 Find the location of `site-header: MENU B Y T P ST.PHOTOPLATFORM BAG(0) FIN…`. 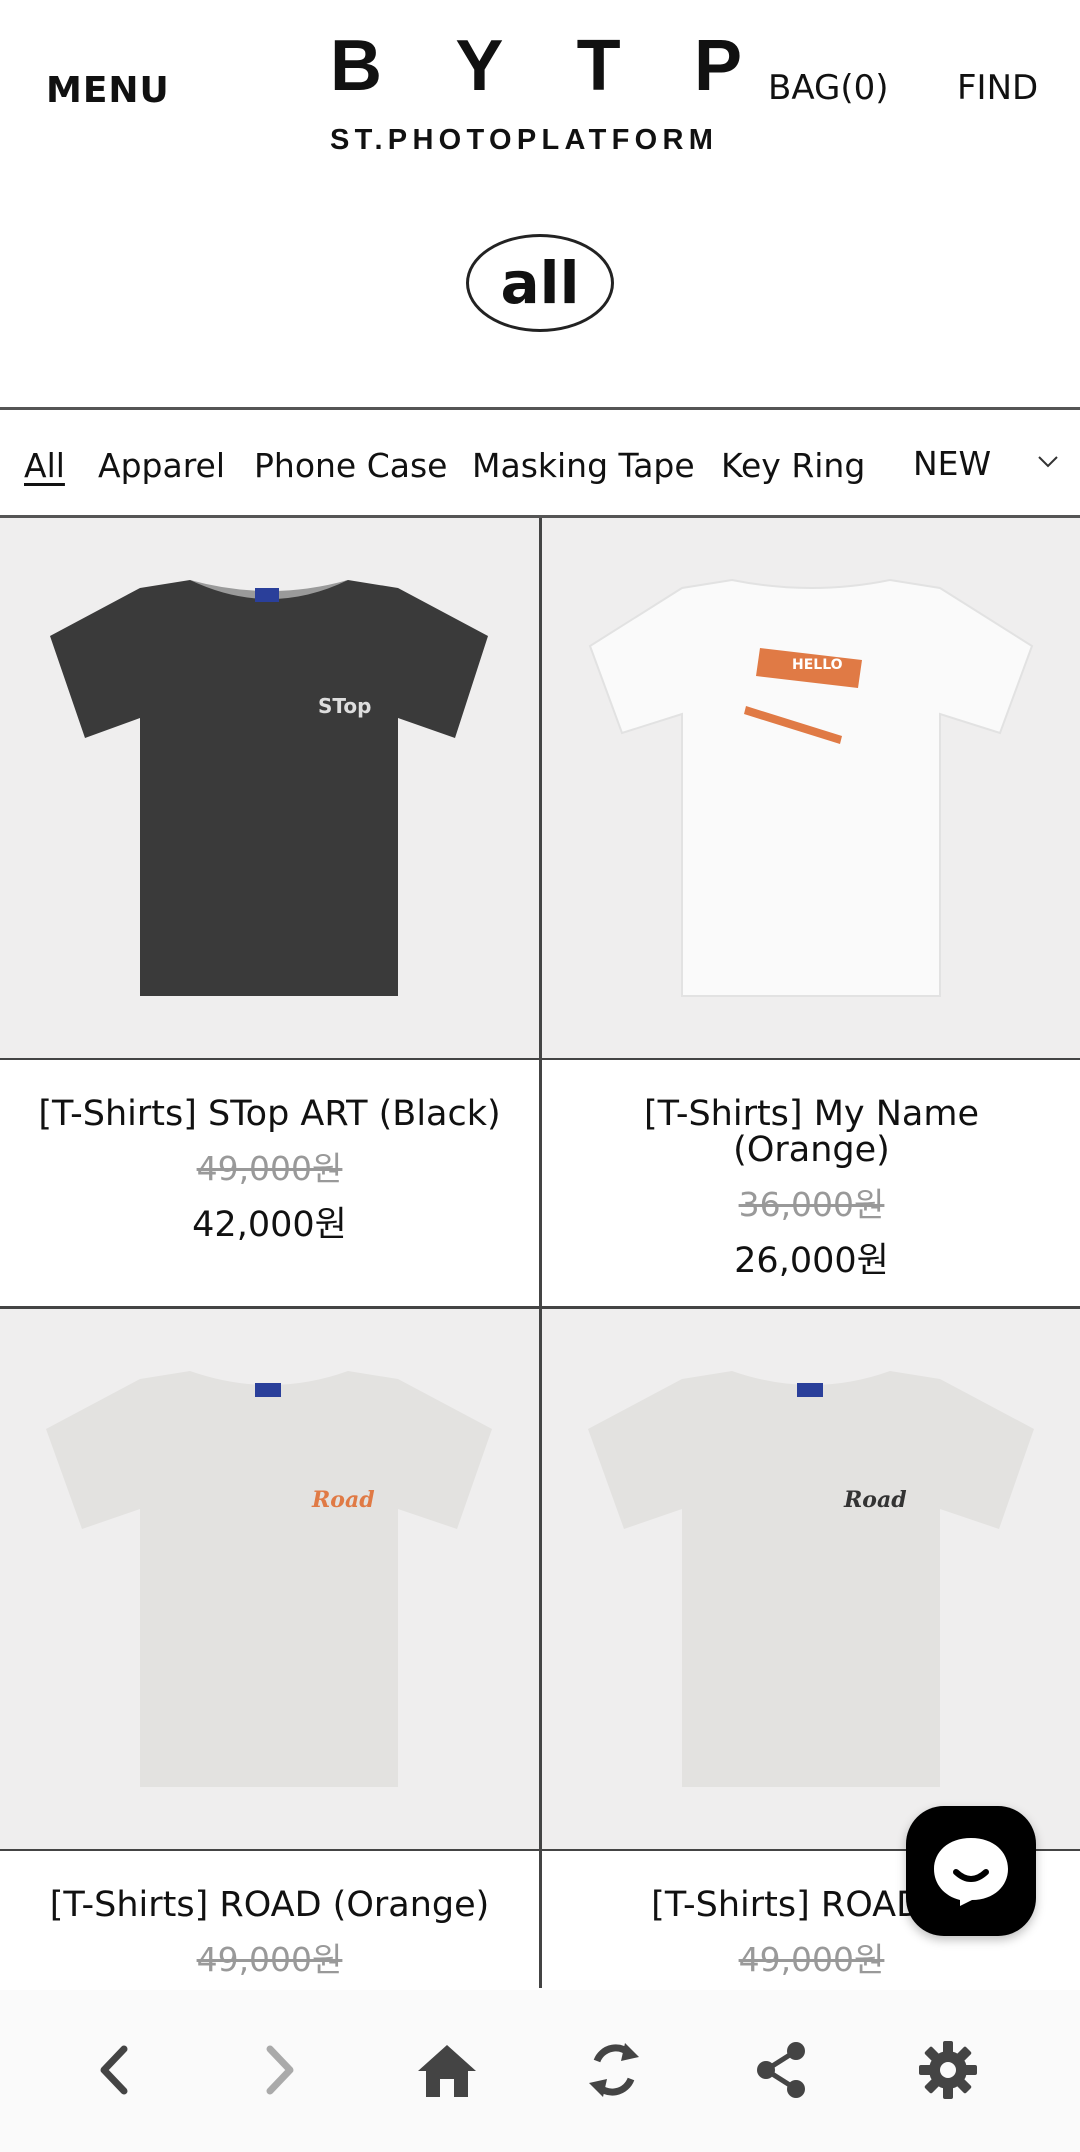

site-header: MENU B Y T P ST.PHOTOPLATFORM BAG(0) FIN… is located at coordinates (540, 85).